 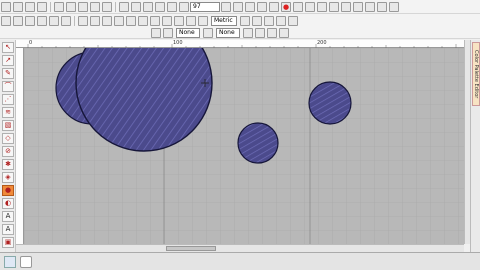 I want to click on options-icon, so click(x=257, y=20).